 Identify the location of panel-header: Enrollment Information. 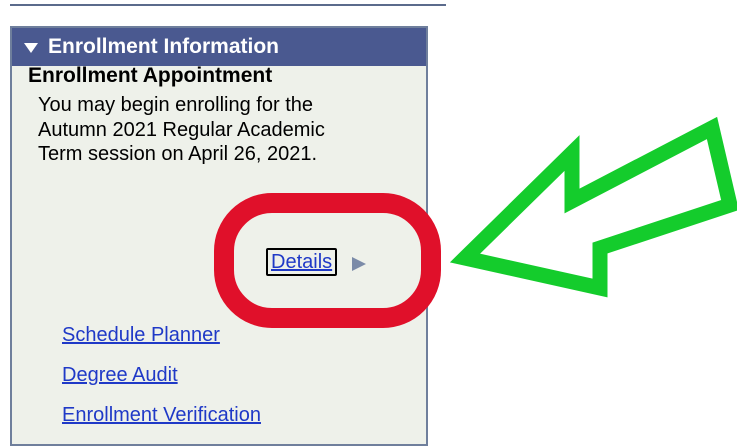
(219, 47).